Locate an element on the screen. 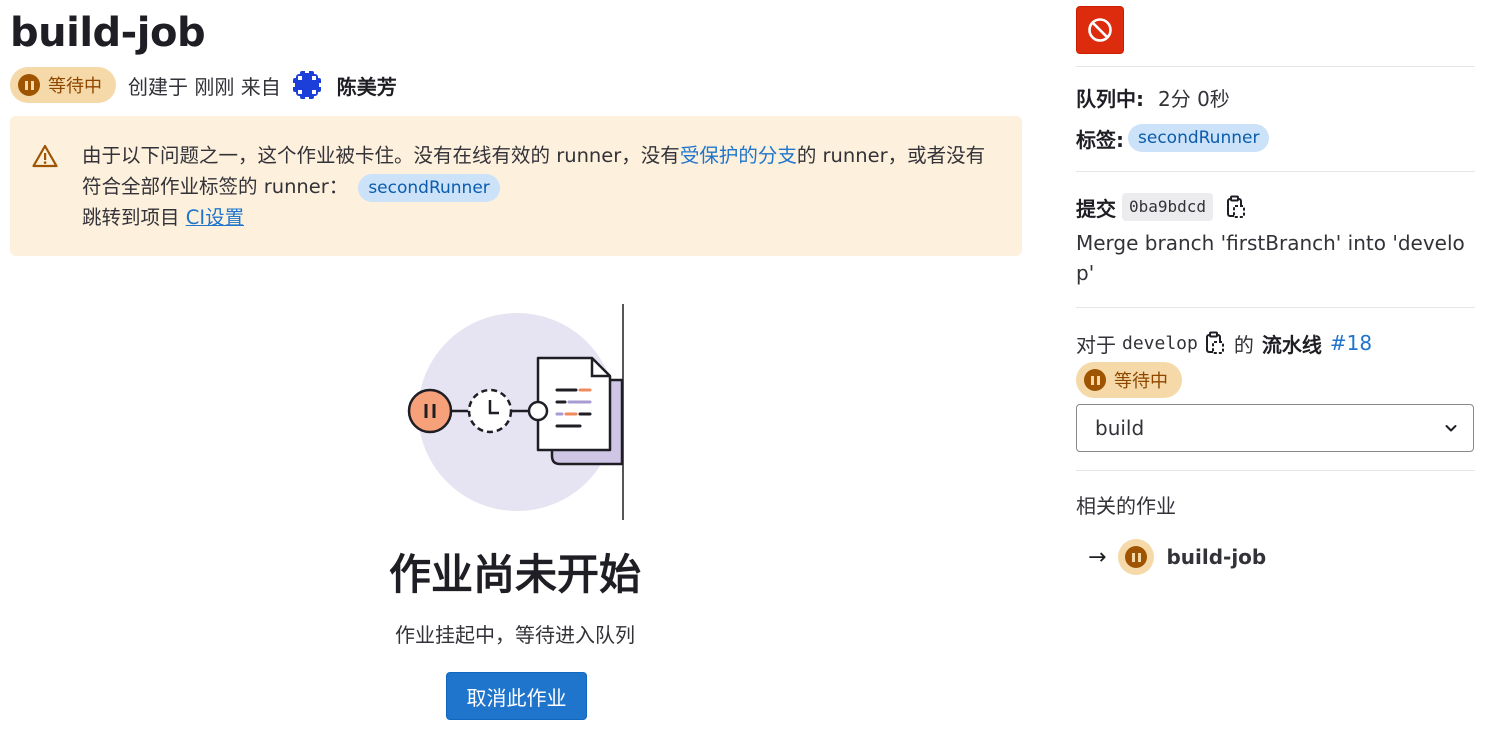 The image size is (1487, 733). queued-value: 2分 0秒 is located at coordinates (1194, 98).